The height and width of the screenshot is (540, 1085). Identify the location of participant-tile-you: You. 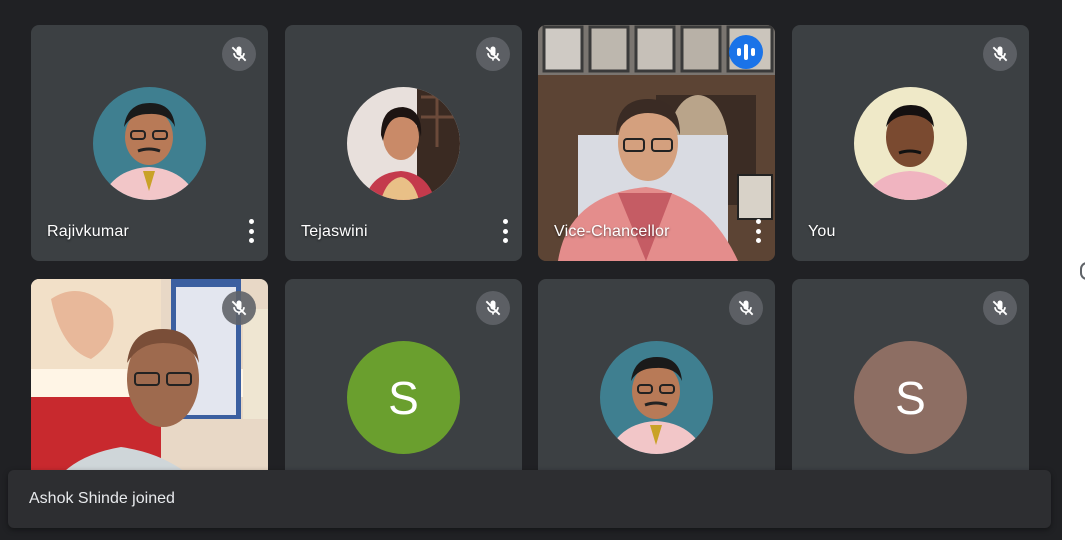
(910, 143).